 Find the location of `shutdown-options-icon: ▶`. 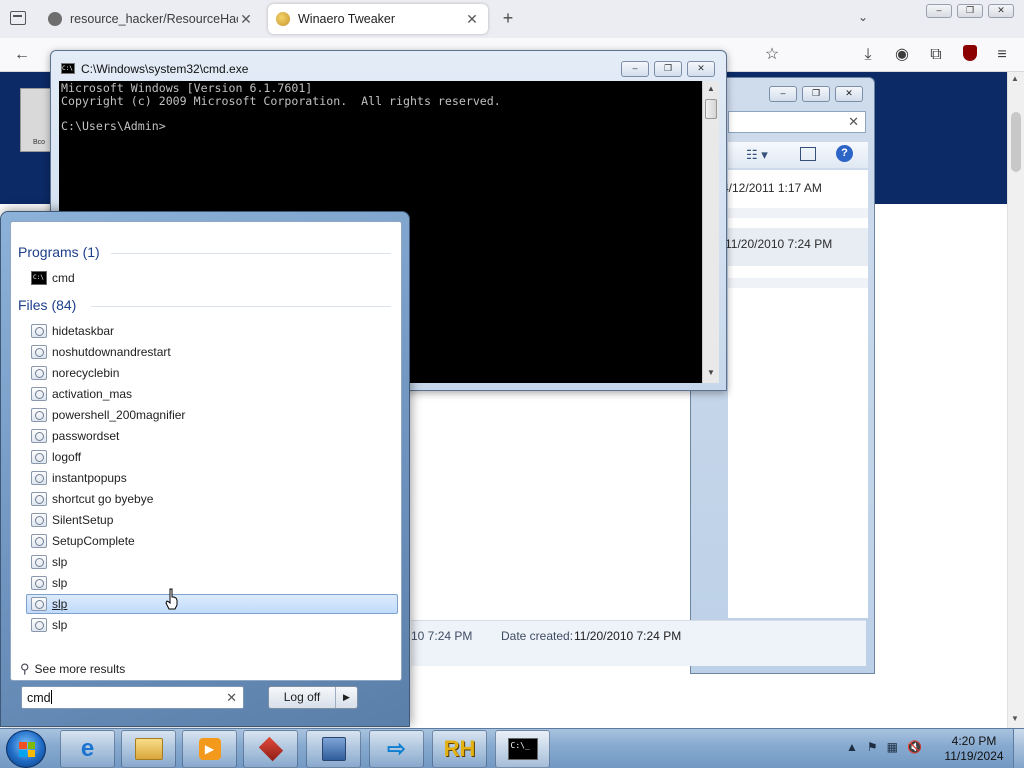

shutdown-options-icon: ▶ is located at coordinates (346, 697).